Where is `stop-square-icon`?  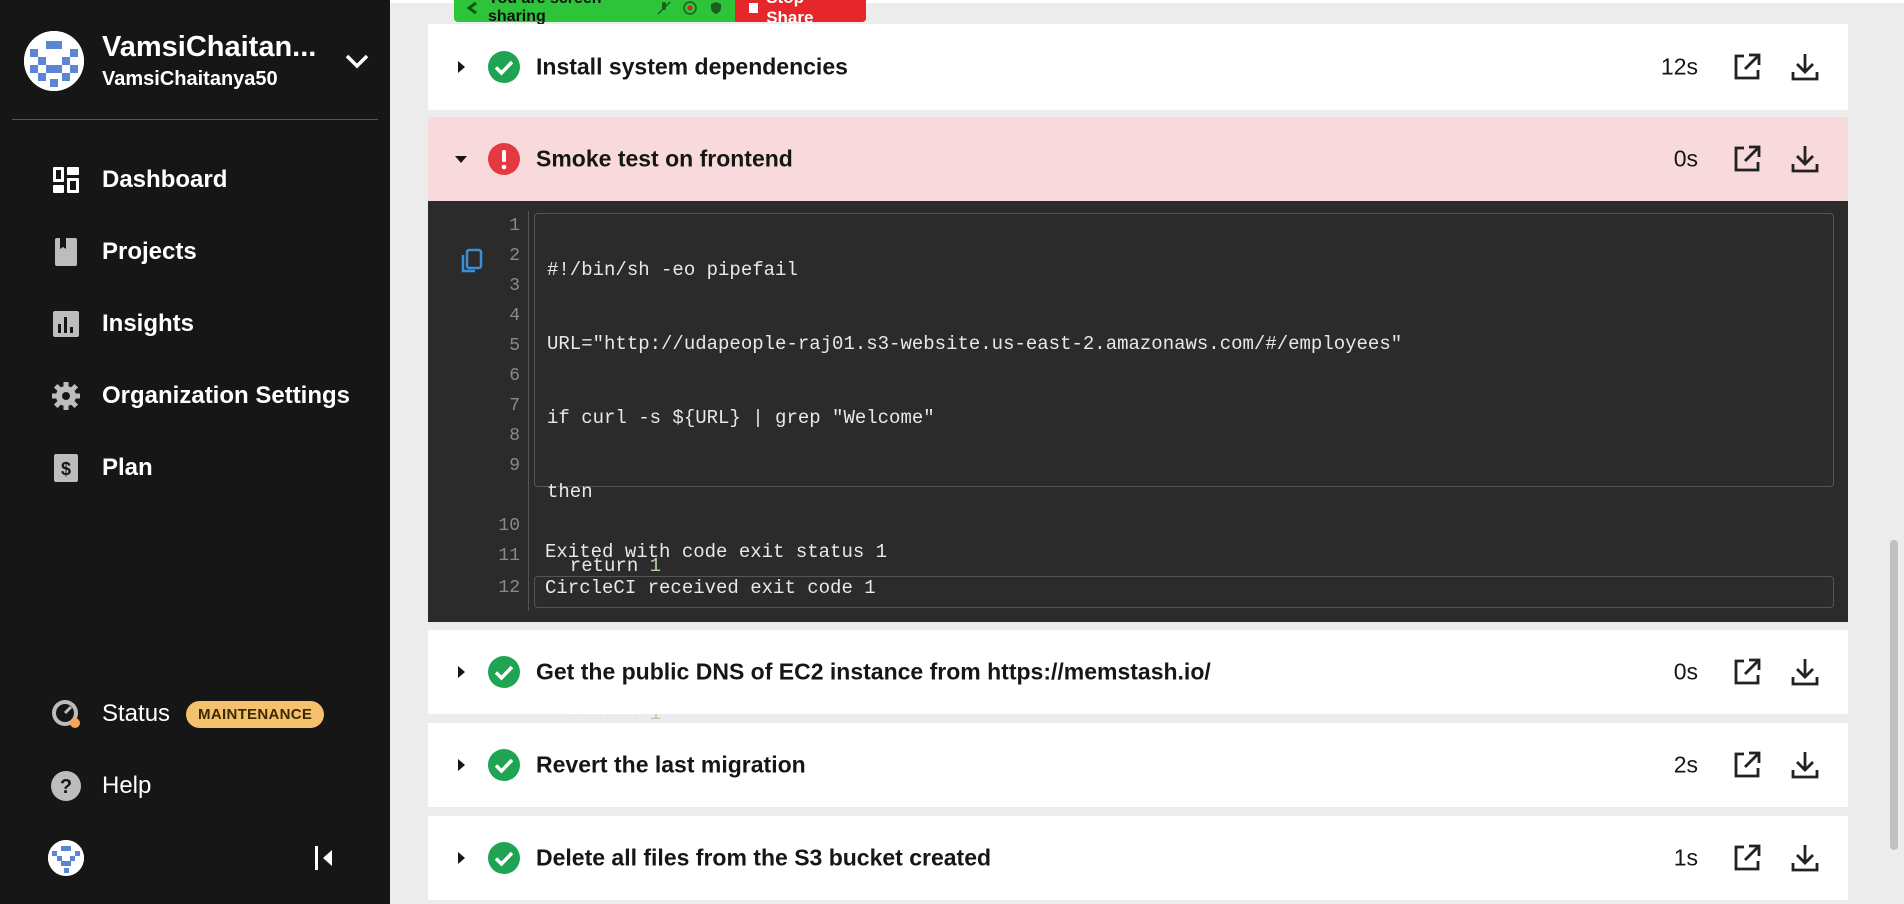
stop-square-icon is located at coordinates (753, 8).